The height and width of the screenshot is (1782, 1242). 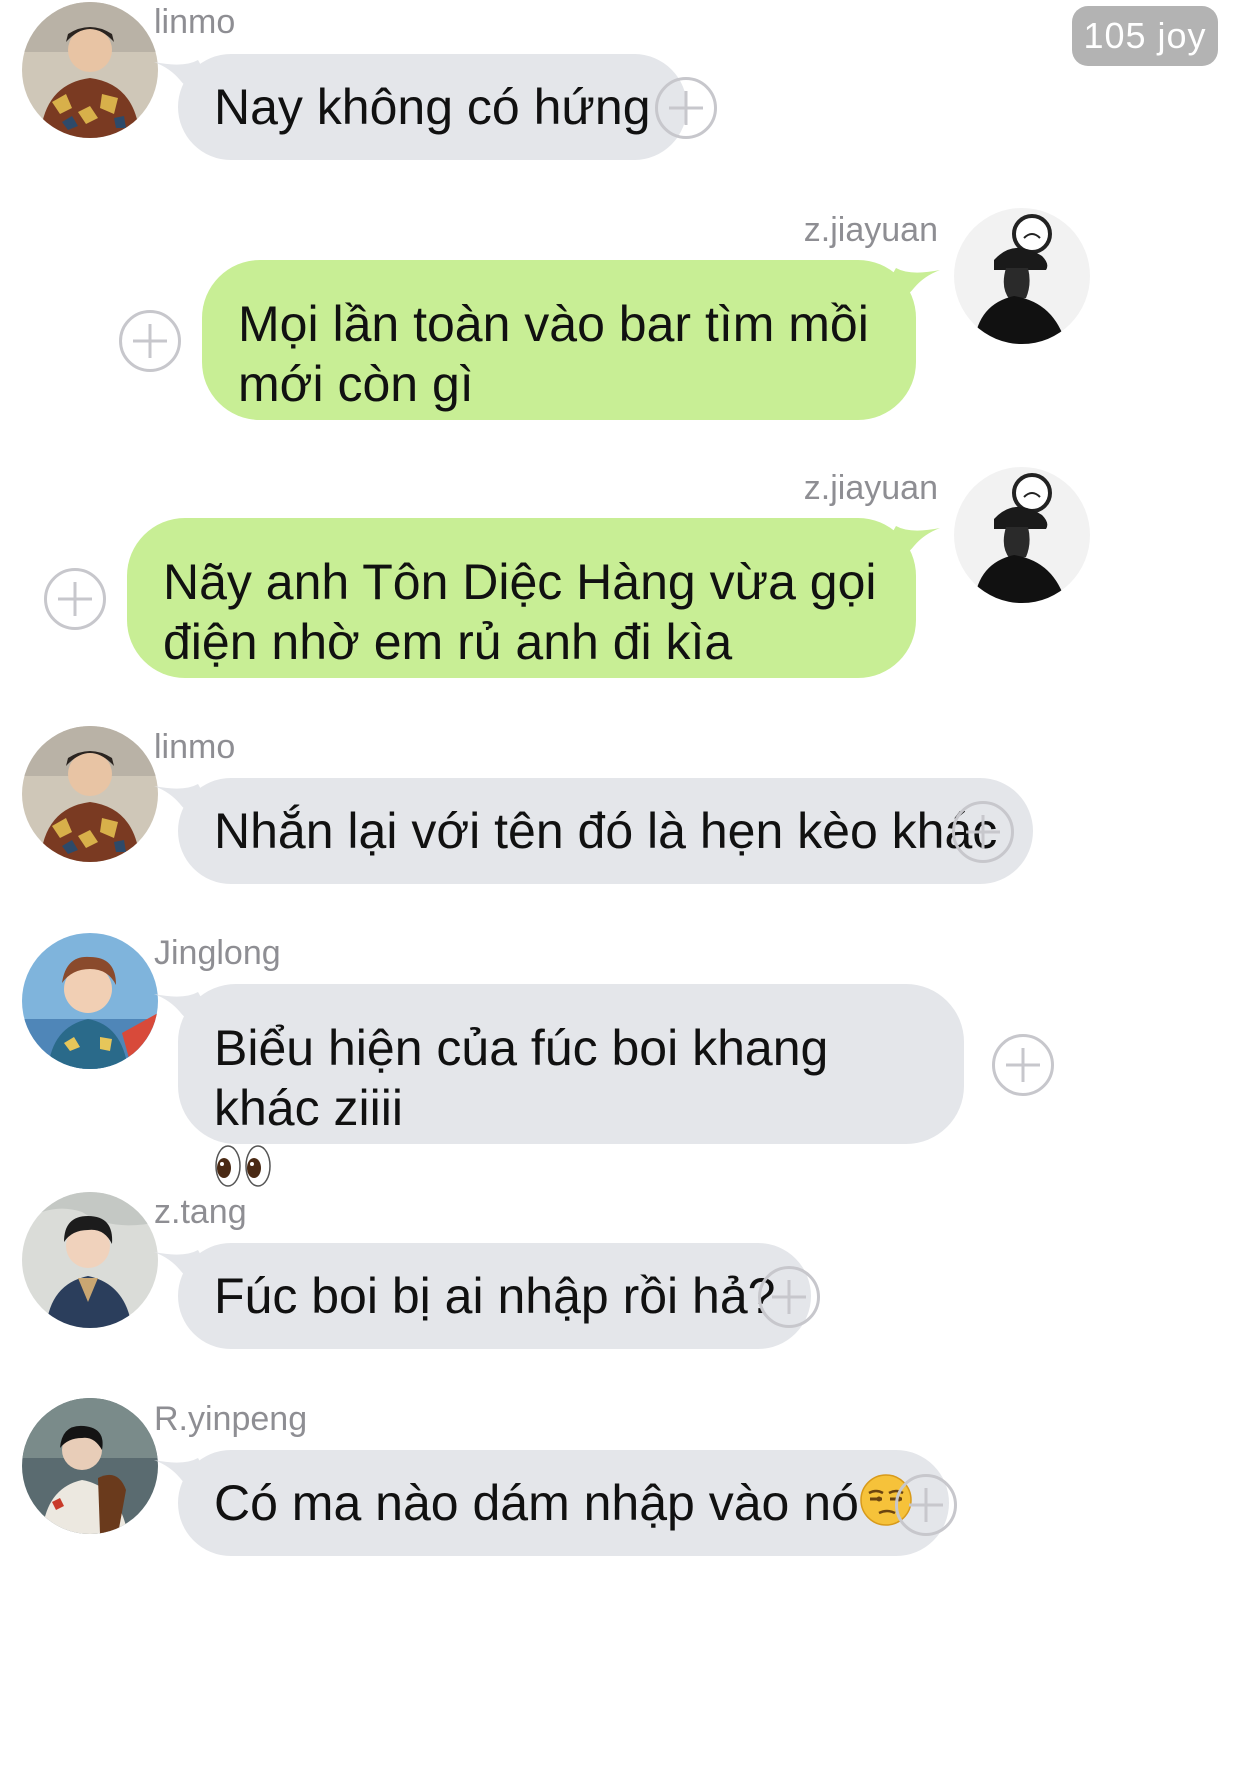 I want to click on avatar-ryinpeng, so click(x=90, y=1466).